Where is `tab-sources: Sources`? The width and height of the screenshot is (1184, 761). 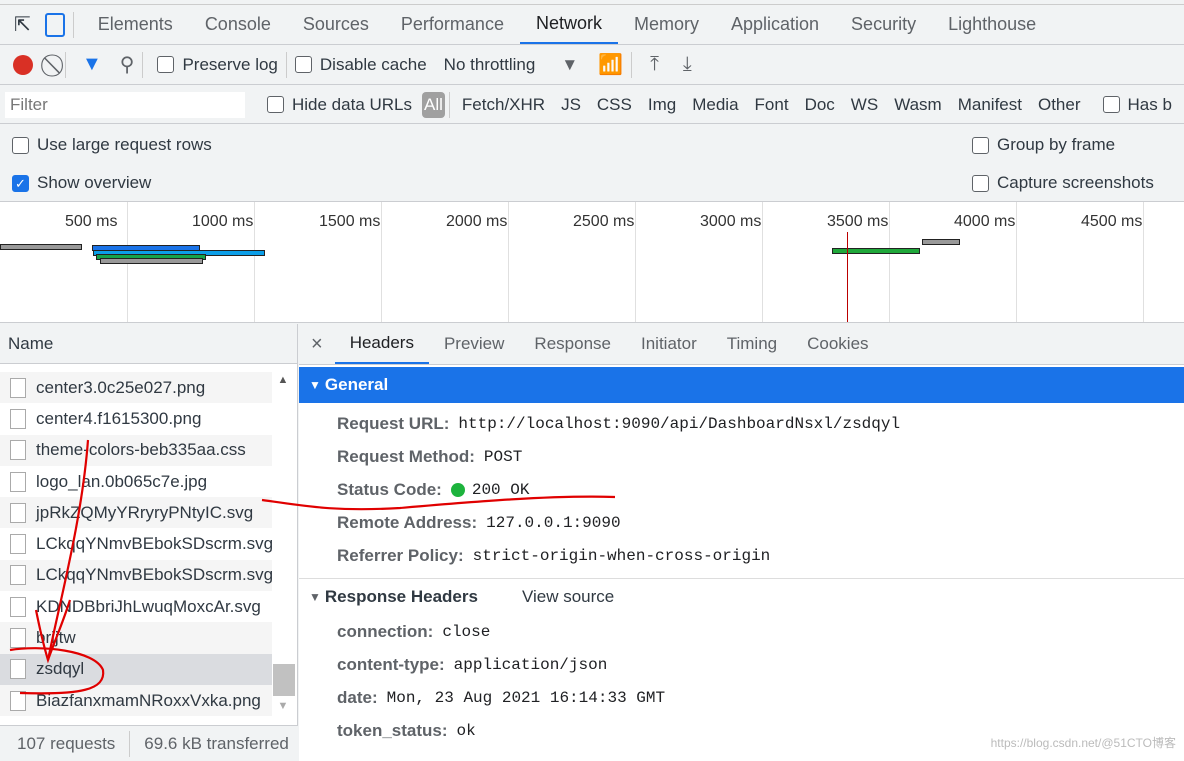
tab-sources: Sources is located at coordinates (336, 24).